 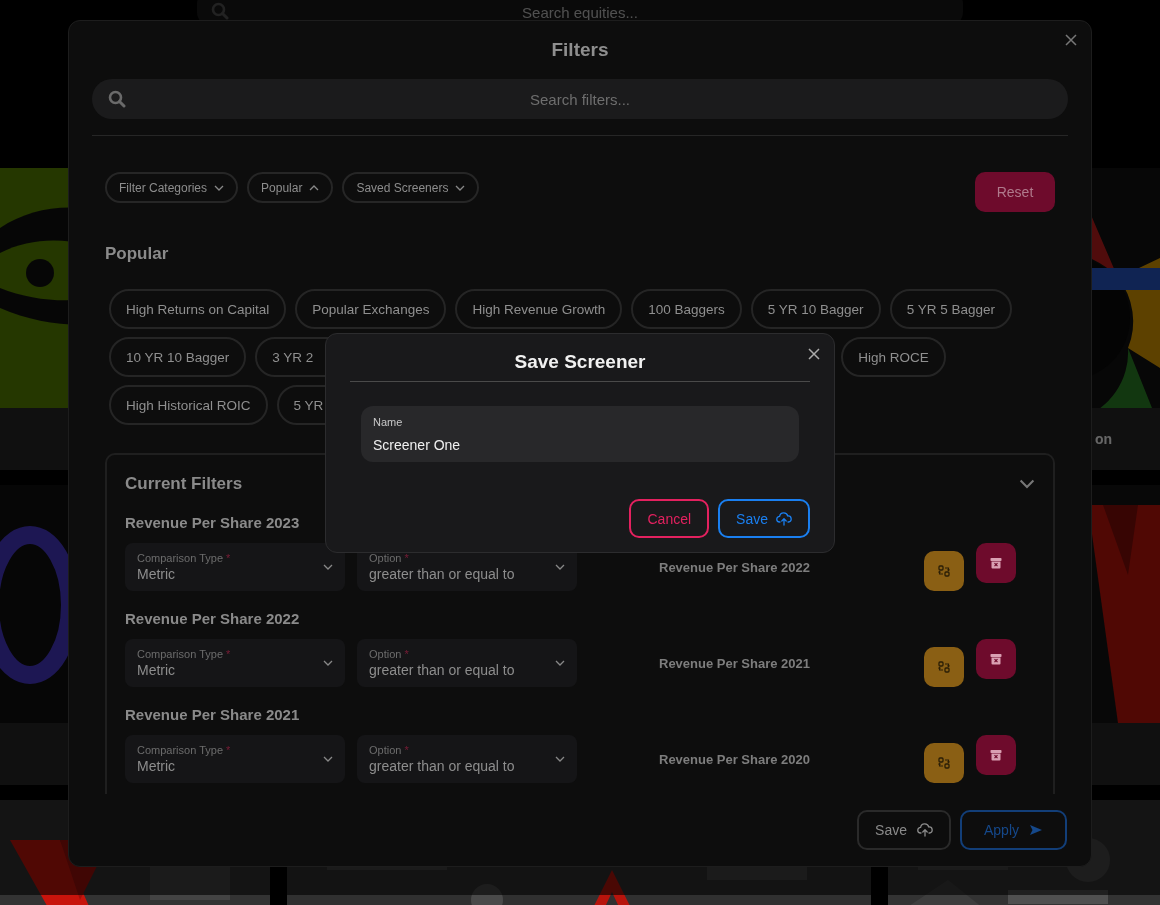 What do you see at coordinates (290, 187) in the screenshot?
I see `dropdown-button: Popular` at bounding box center [290, 187].